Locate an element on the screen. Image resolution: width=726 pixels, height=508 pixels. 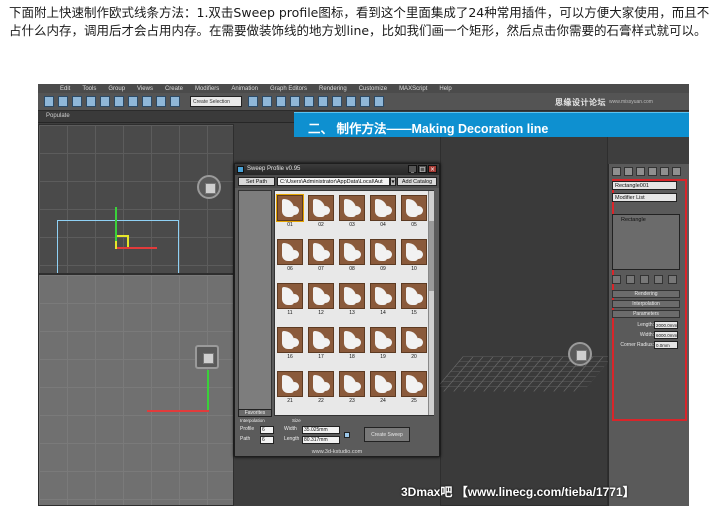
profile-thumb: 07 is located at coordinates (321, 256).